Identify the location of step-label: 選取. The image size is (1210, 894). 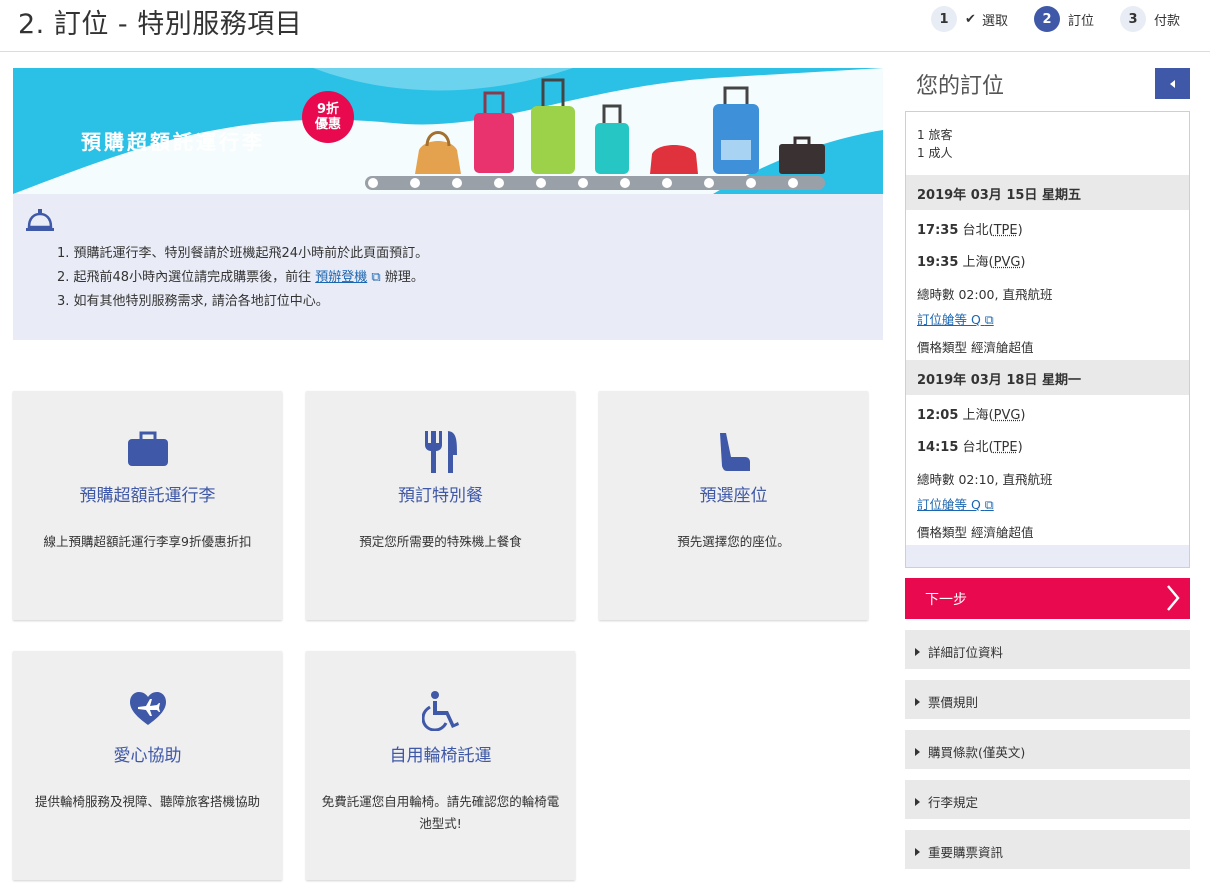
(994, 21).